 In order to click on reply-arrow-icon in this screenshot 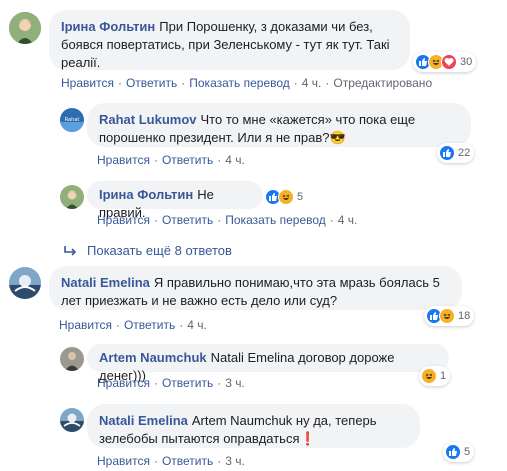, I will do `click(70, 250)`.